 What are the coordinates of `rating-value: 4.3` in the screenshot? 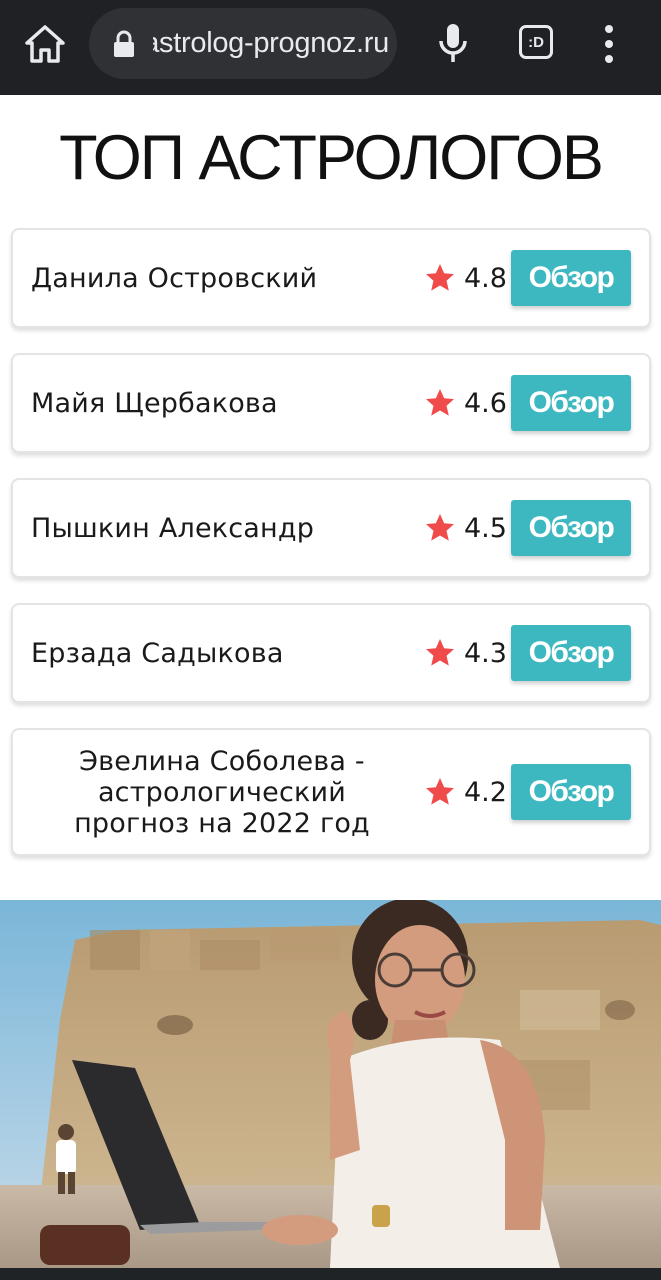 It's located at (485, 653).